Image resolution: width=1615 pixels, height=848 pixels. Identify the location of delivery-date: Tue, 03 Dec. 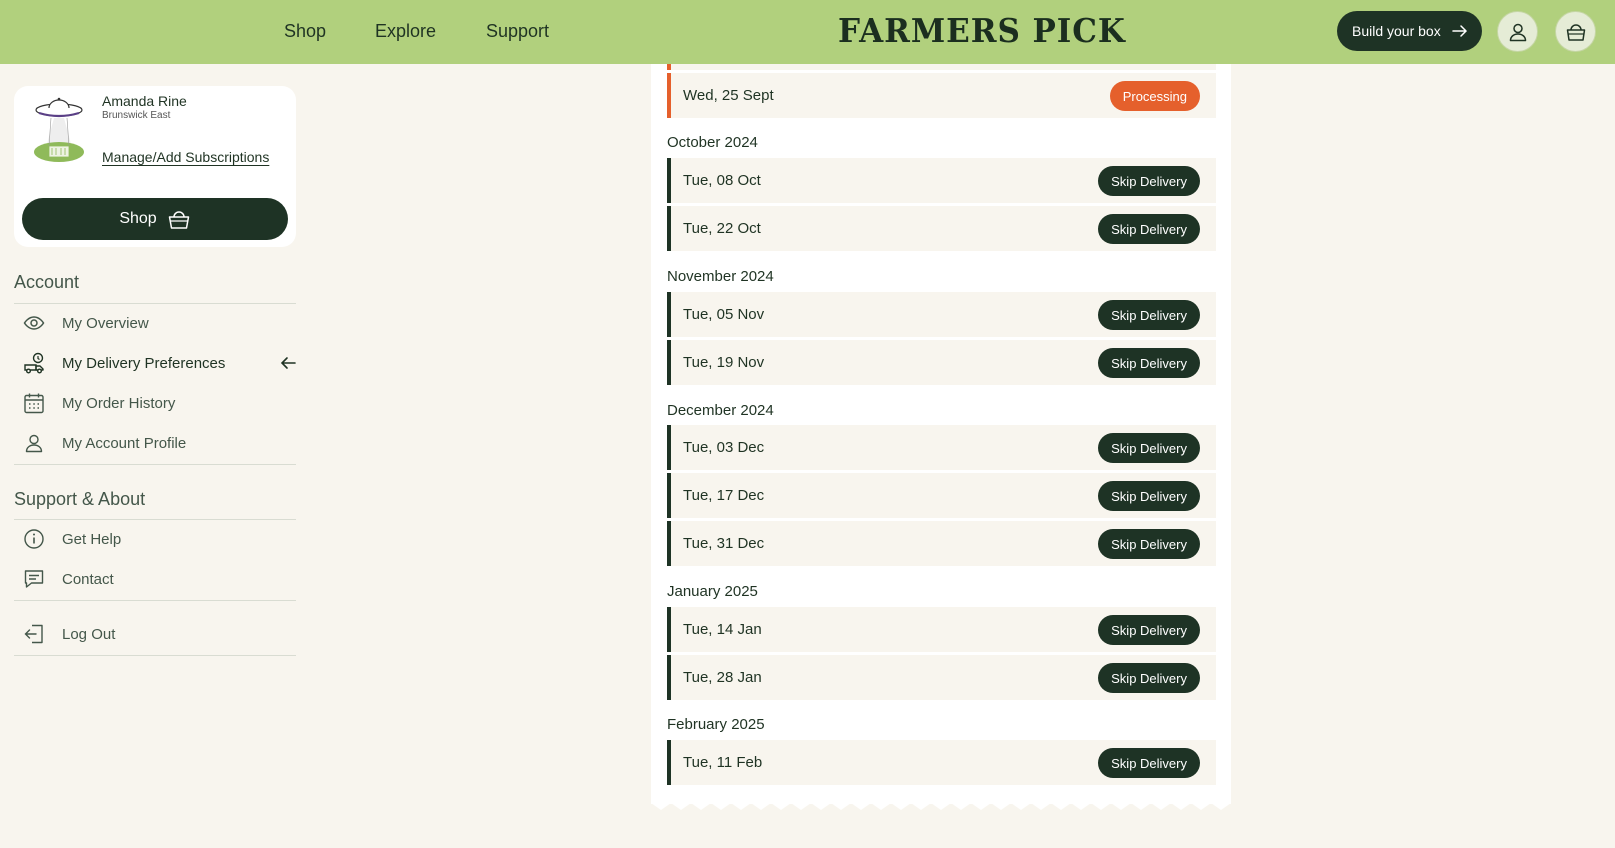
(724, 447).